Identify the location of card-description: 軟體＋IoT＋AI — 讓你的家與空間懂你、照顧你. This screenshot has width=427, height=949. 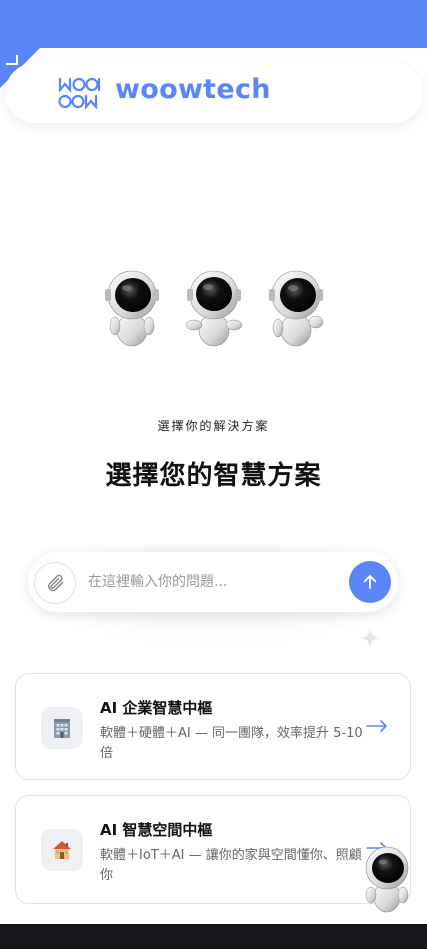
(231, 865).